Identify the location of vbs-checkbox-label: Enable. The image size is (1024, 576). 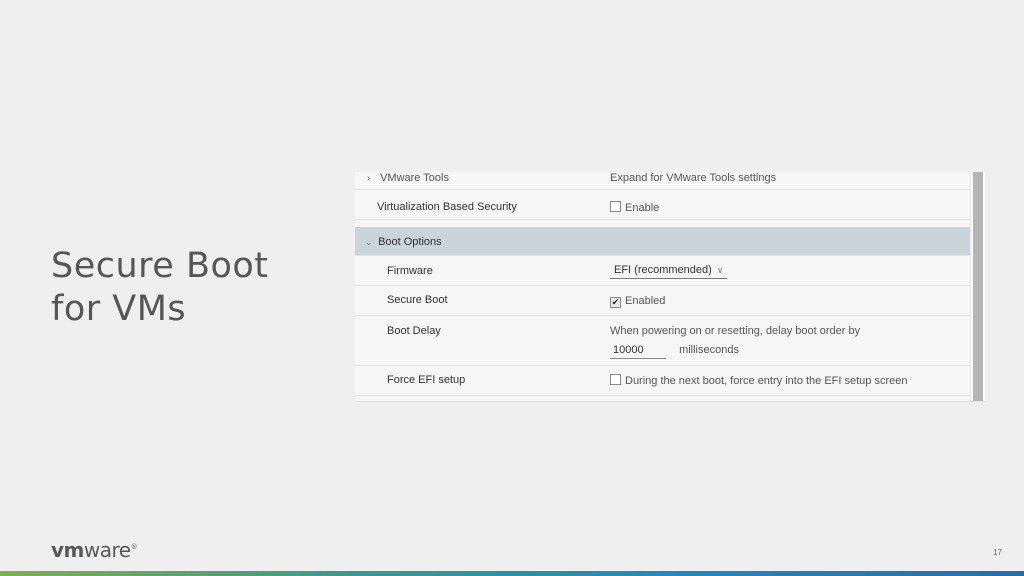
(642, 208).